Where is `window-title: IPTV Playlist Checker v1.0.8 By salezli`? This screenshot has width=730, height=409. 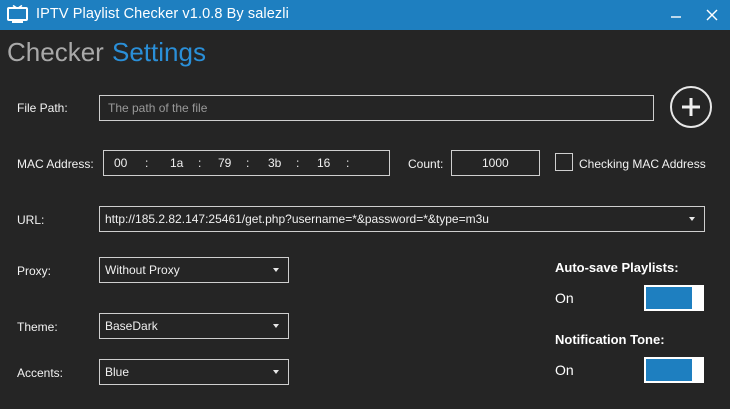
window-title: IPTV Playlist Checker v1.0.8 By salezli is located at coordinates (162, 14).